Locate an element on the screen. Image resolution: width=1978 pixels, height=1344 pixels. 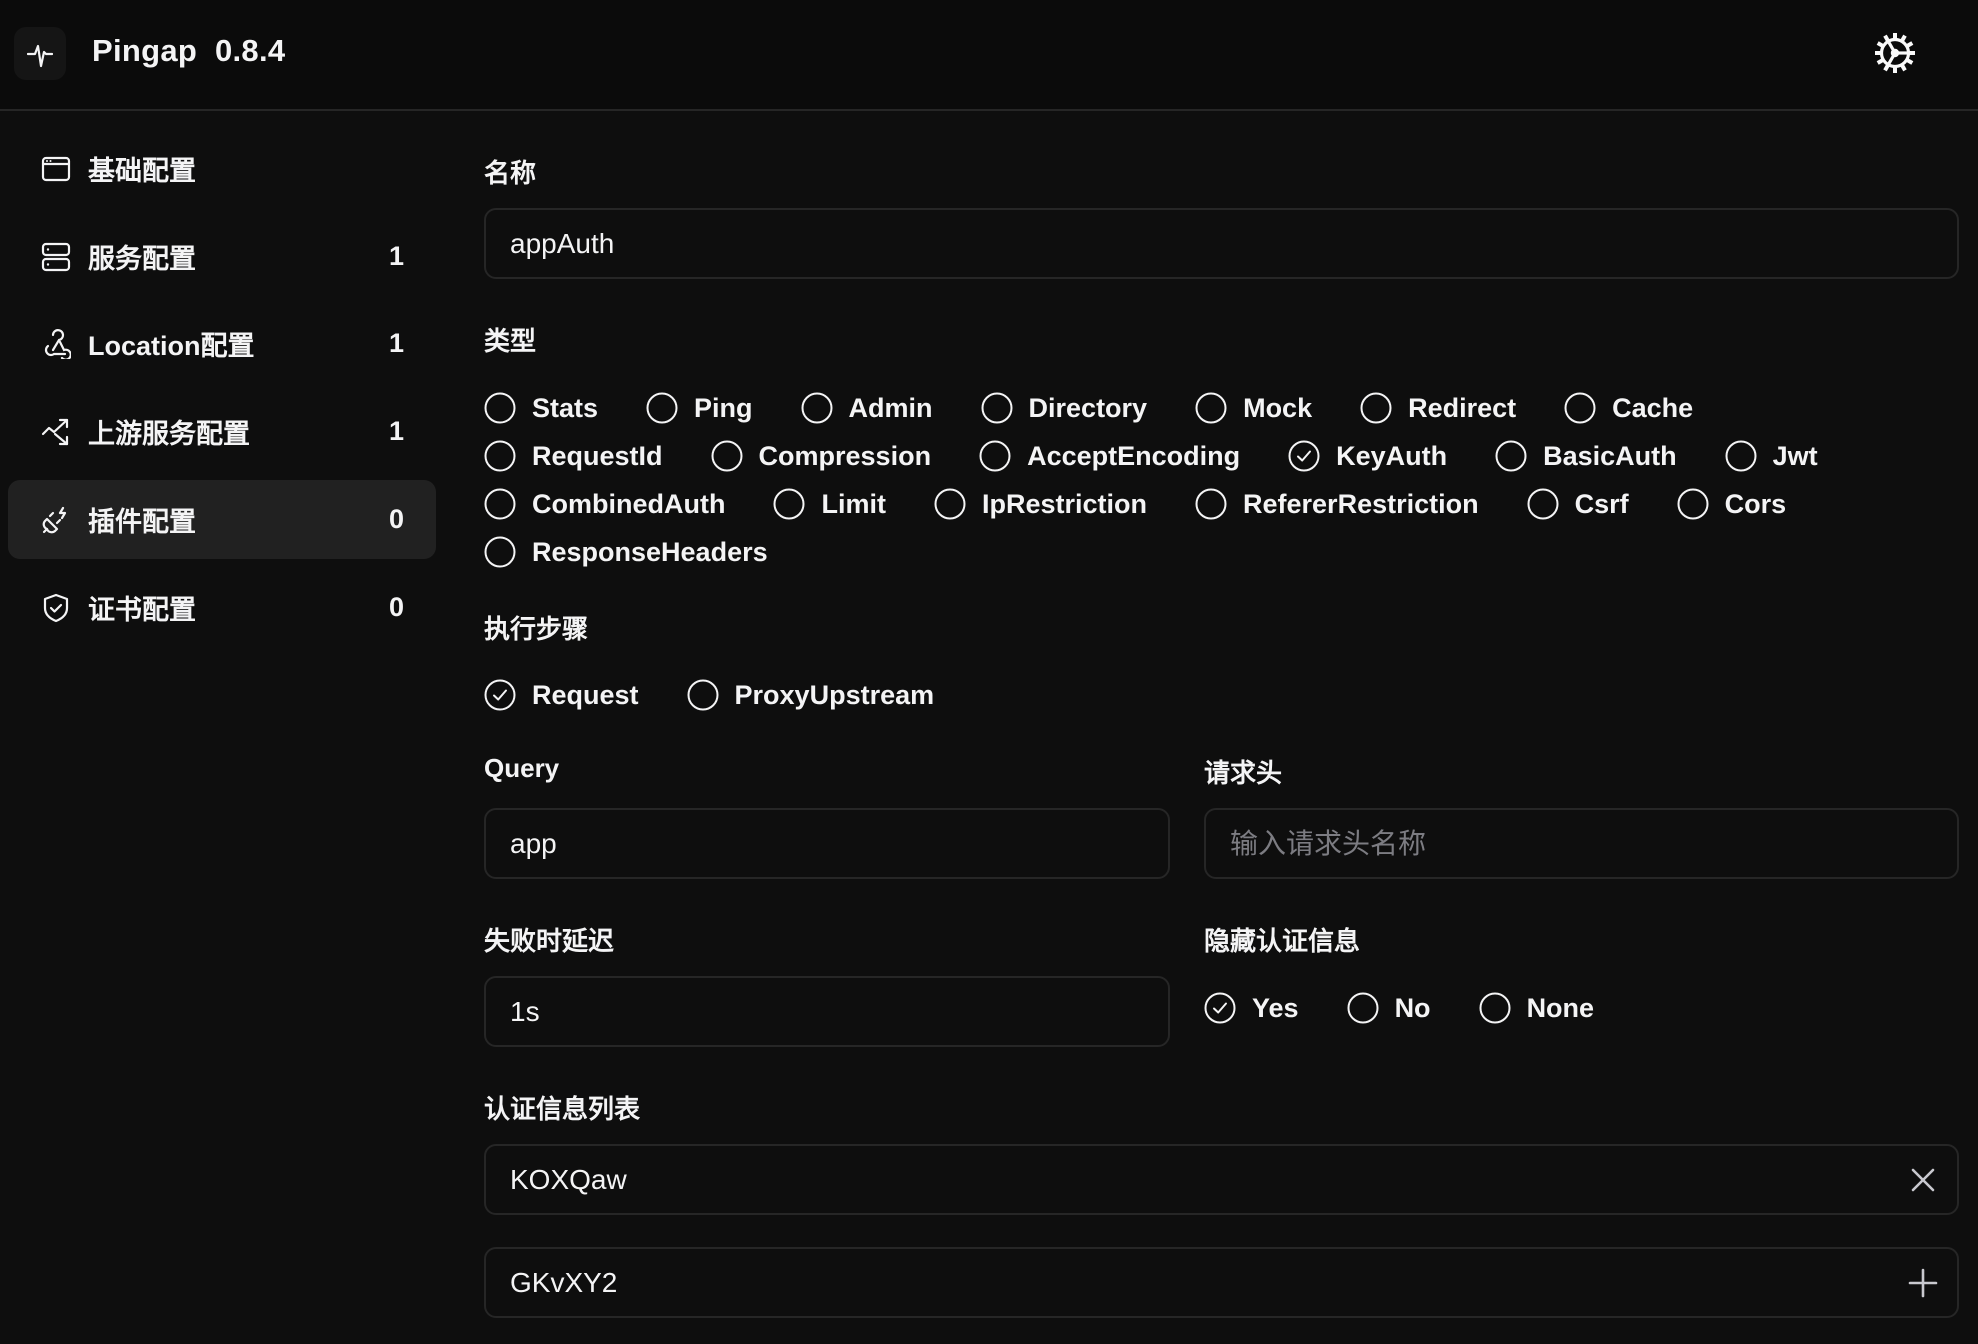
header-label: 请求头 is located at coordinates (1243, 773).